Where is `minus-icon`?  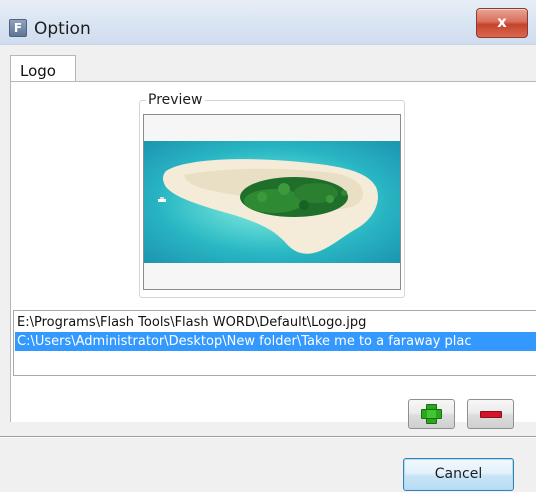 minus-icon is located at coordinates (491, 414).